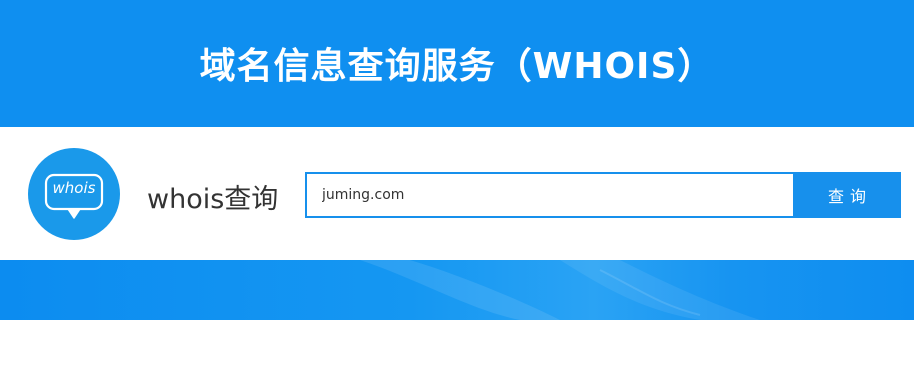 The width and height of the screenshot is (914, 392). I want to click on search-button: 查询, so click(847, 195).